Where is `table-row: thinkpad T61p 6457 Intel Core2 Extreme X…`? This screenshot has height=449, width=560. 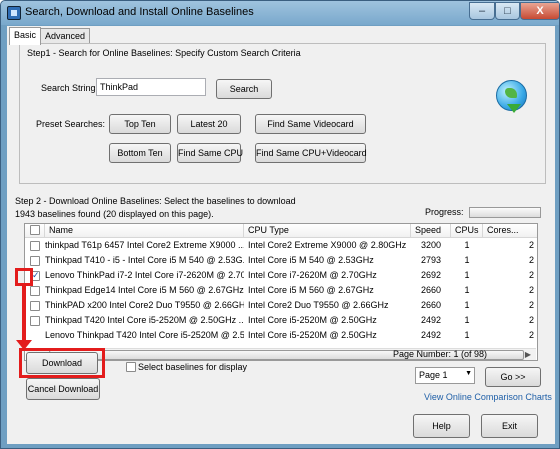 table-row: thinkpad T61p 6457 Intel Core2 Extreme X… is located at coordinates (281, 246).